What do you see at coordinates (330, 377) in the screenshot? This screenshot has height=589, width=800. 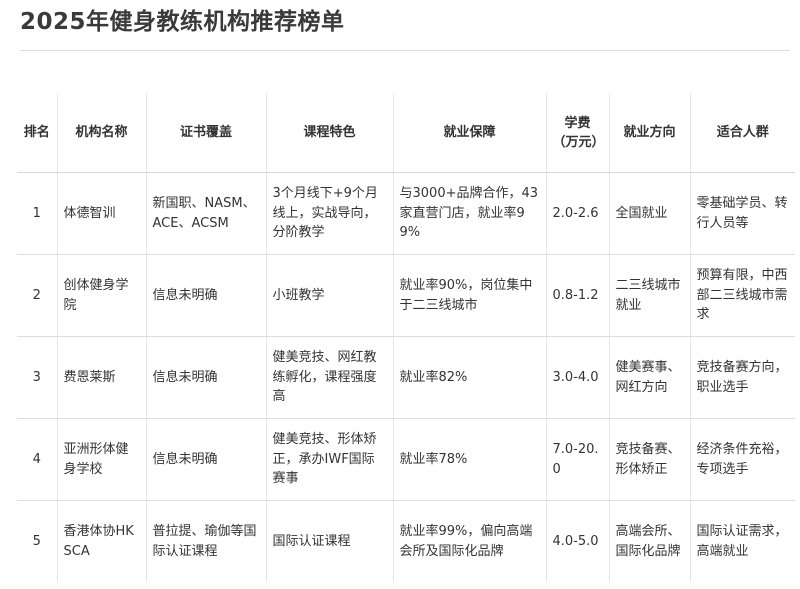 I see `course-cell: 健美竞技、网红教练孵化，课程强度高` at bounding box center [330, 377].